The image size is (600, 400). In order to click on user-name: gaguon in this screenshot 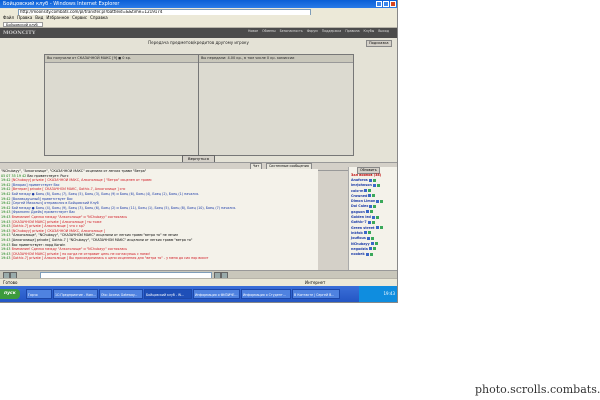, I will do `click(358, 212)`.